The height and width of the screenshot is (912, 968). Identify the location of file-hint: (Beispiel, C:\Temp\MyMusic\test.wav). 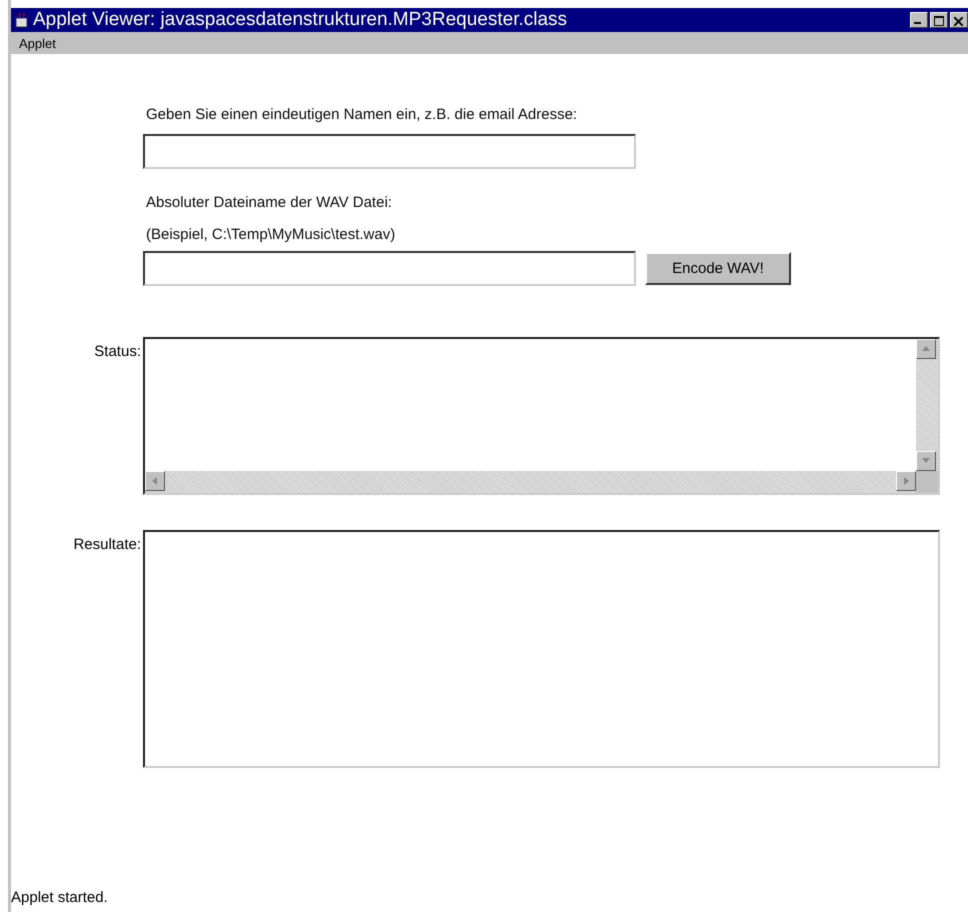
(271, 234).